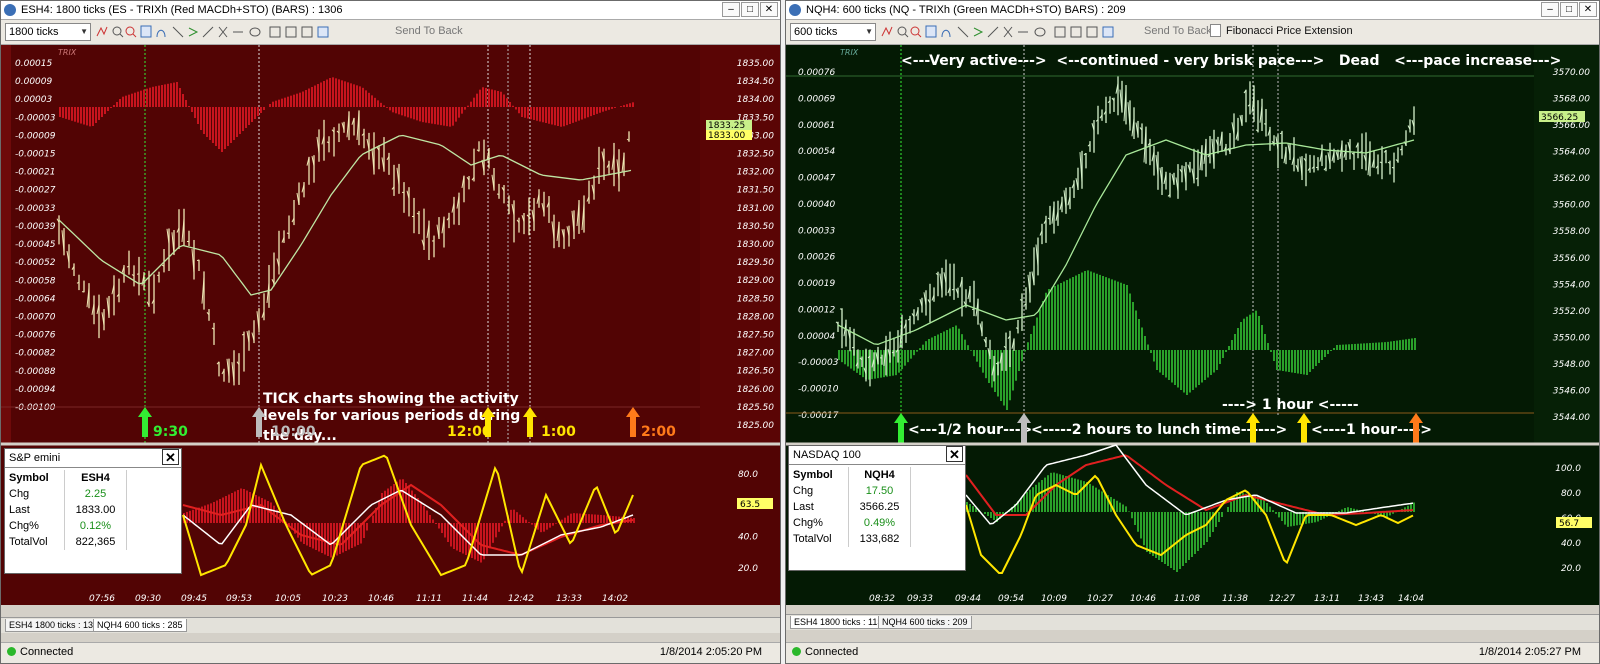 This screenshot has height=664, width=1600. I want to click on axis-tick-label: 3550.00, so click(1571, 338).